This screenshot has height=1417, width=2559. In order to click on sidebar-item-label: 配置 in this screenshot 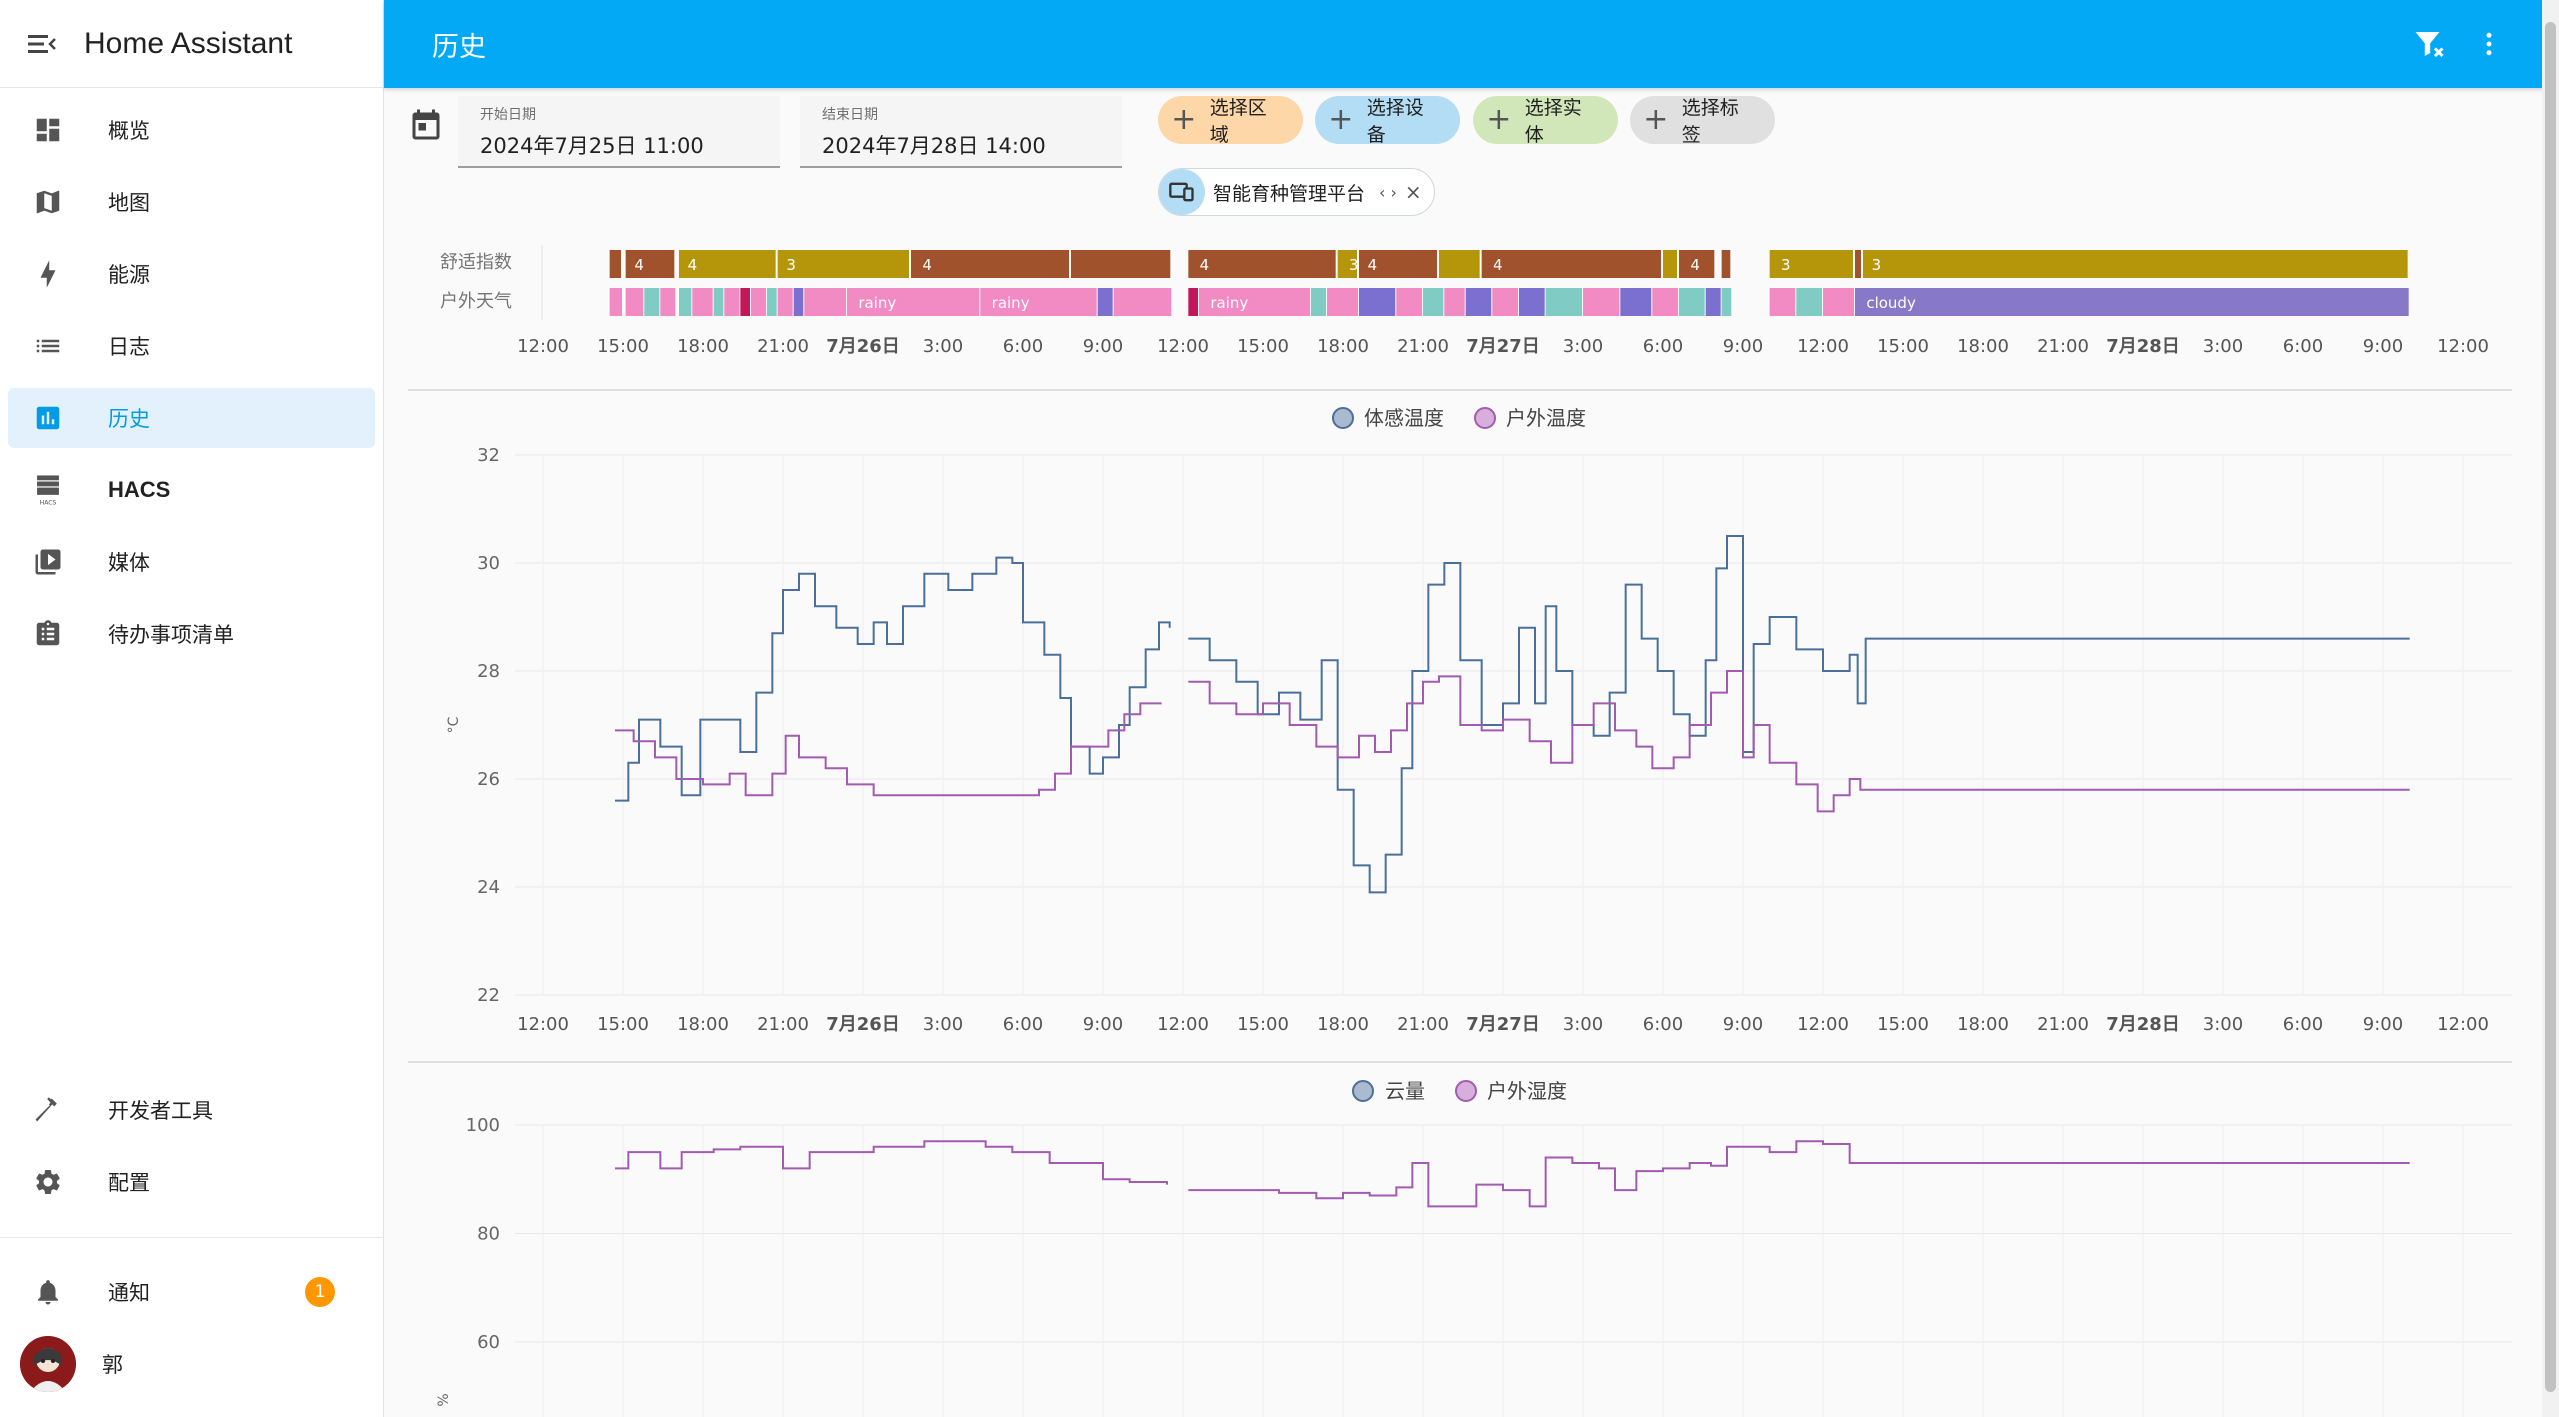, I will do `click(129, 1183)`.